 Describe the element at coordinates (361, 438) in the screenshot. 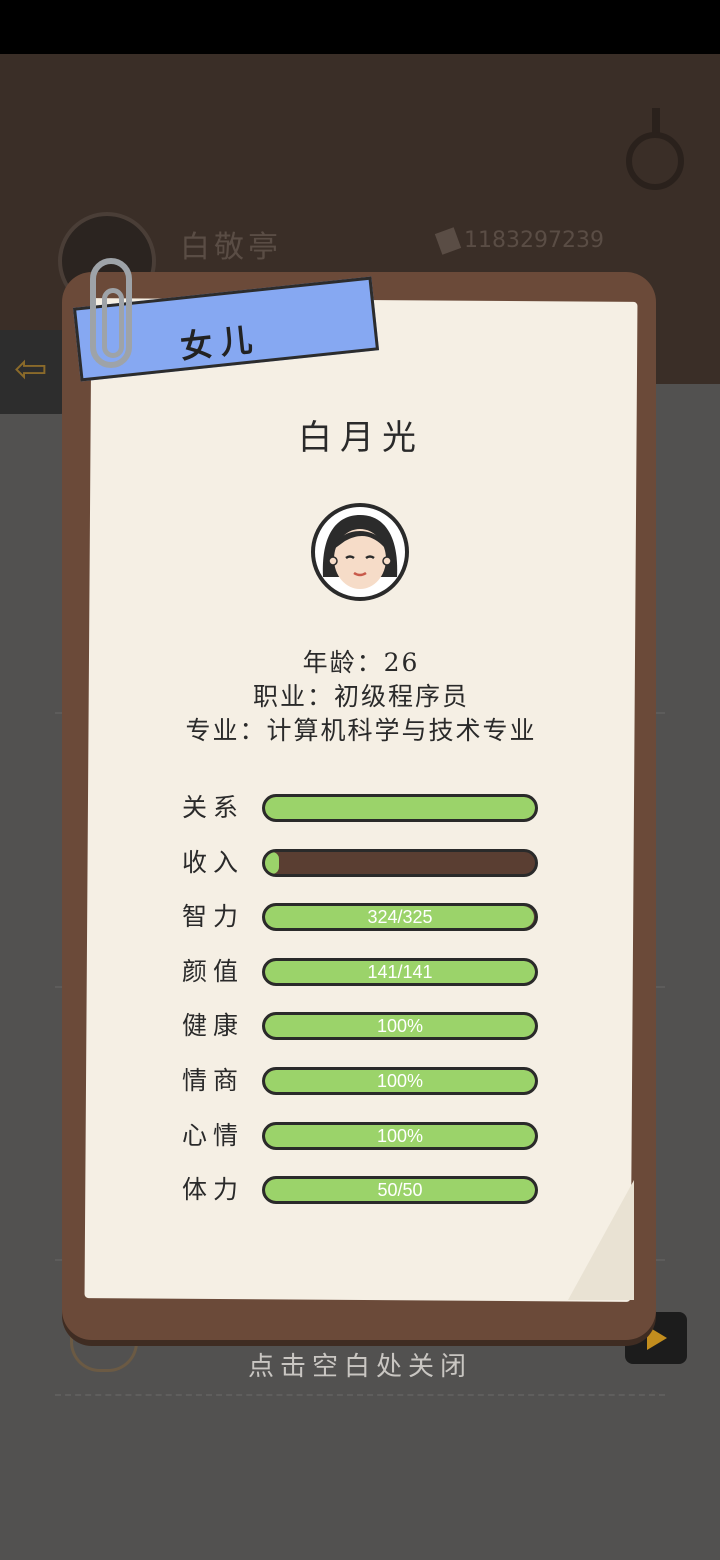

I see `character-name: 白月光` at that location.